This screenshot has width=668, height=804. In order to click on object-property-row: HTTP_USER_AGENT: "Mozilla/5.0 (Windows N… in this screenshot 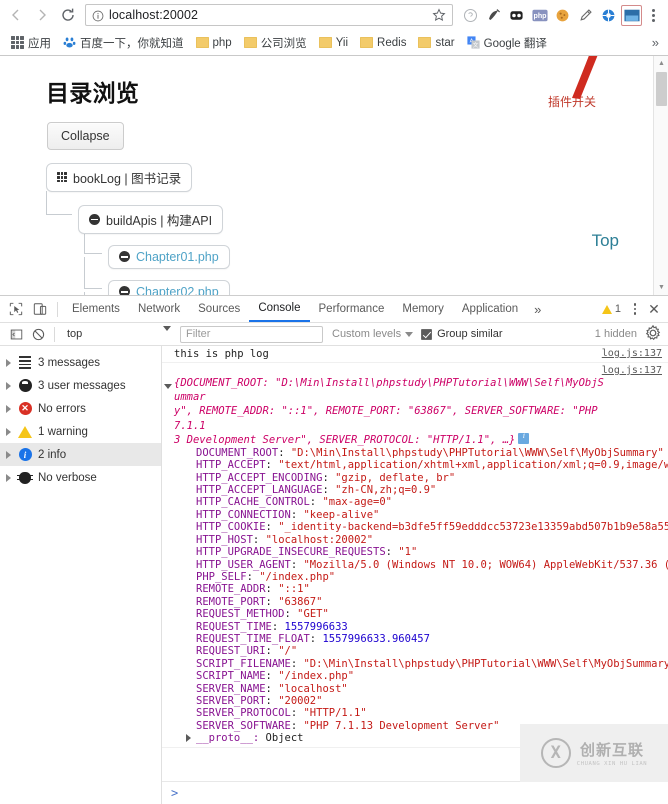, I will do `click(432, 565)`.